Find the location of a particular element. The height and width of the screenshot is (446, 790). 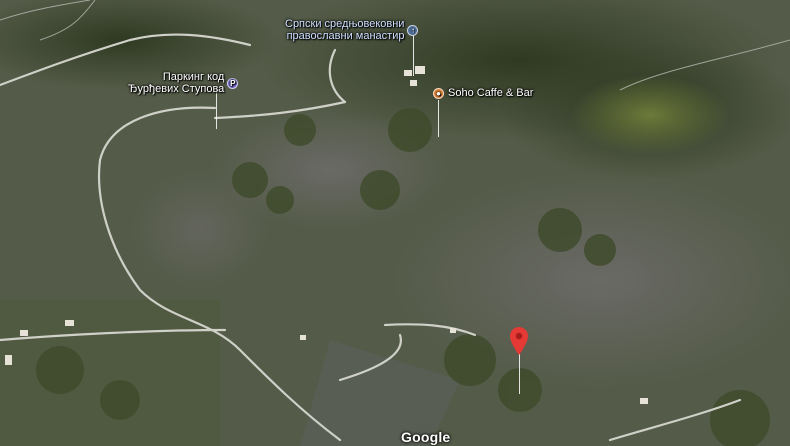

cafe-icon: ● is located at coordinates (438, 93).